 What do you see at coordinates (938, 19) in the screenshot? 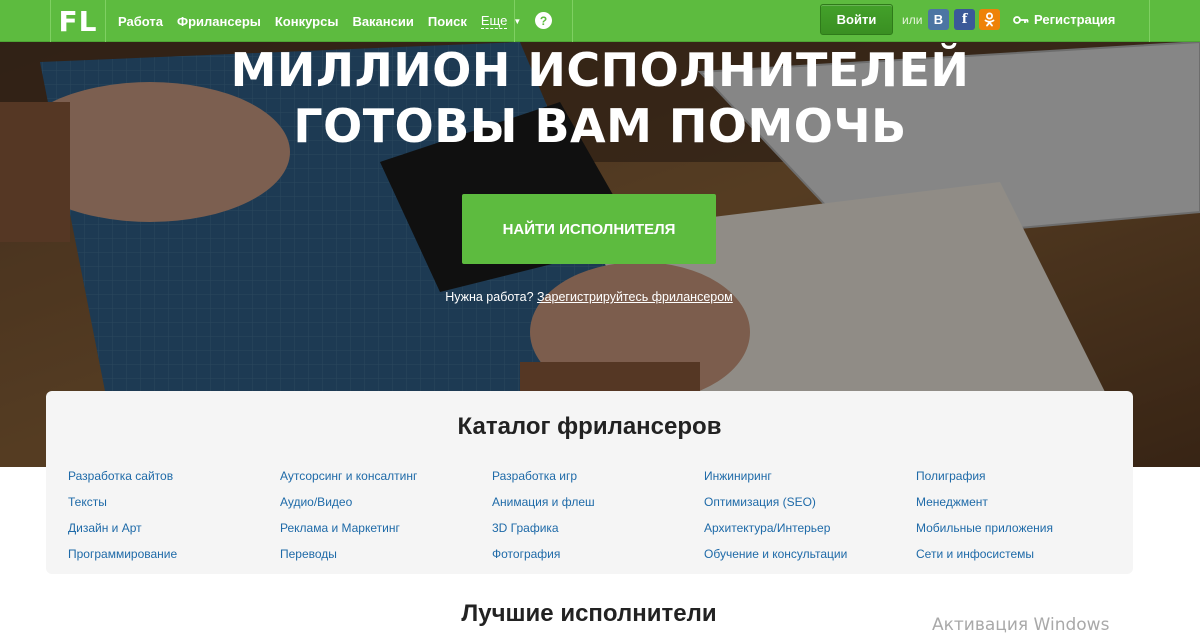
I see `vk-login-icon: В` at bounding box center [938, 19].